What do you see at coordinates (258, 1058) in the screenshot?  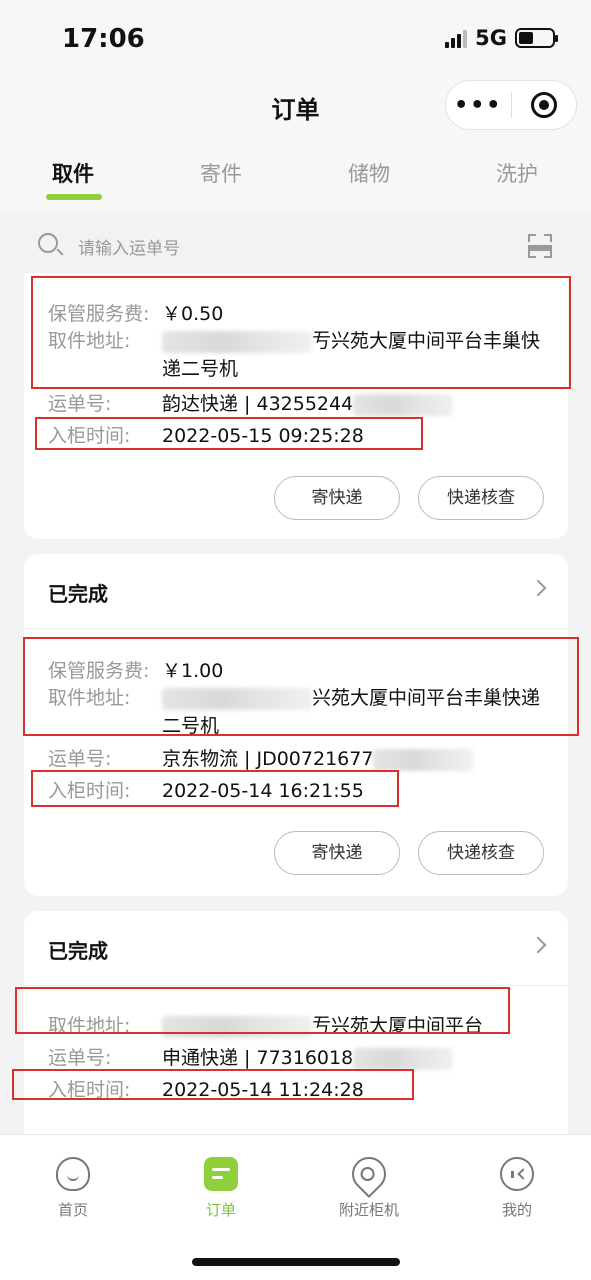 I see `waybill-value: 申通快递 | 77316018` at bounding box center [258, 1058].